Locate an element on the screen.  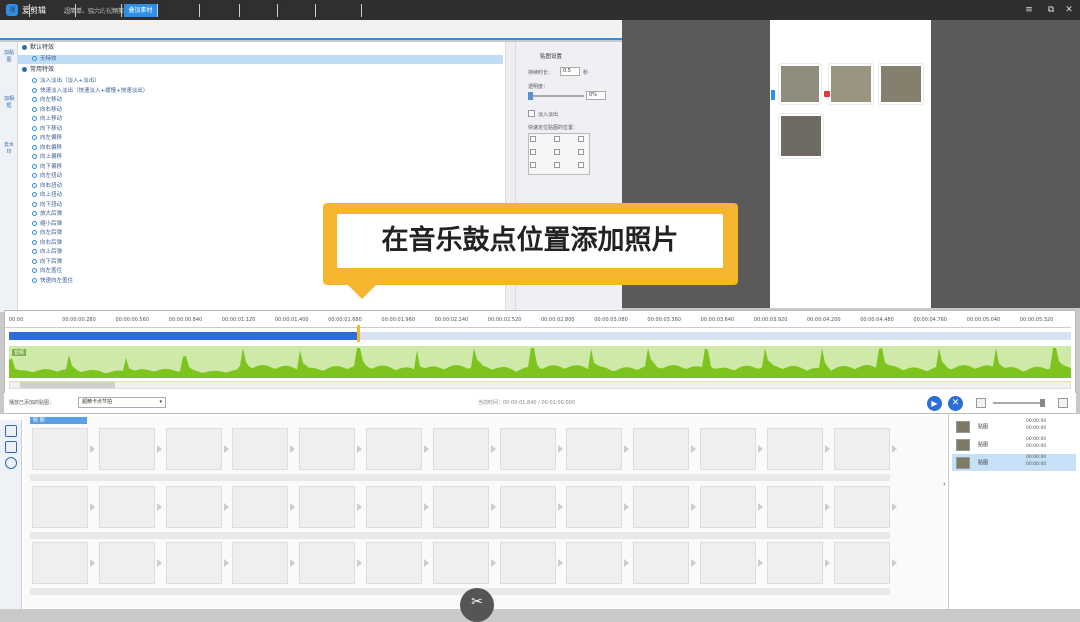
time-ruler is located at coordinates (538, 320).